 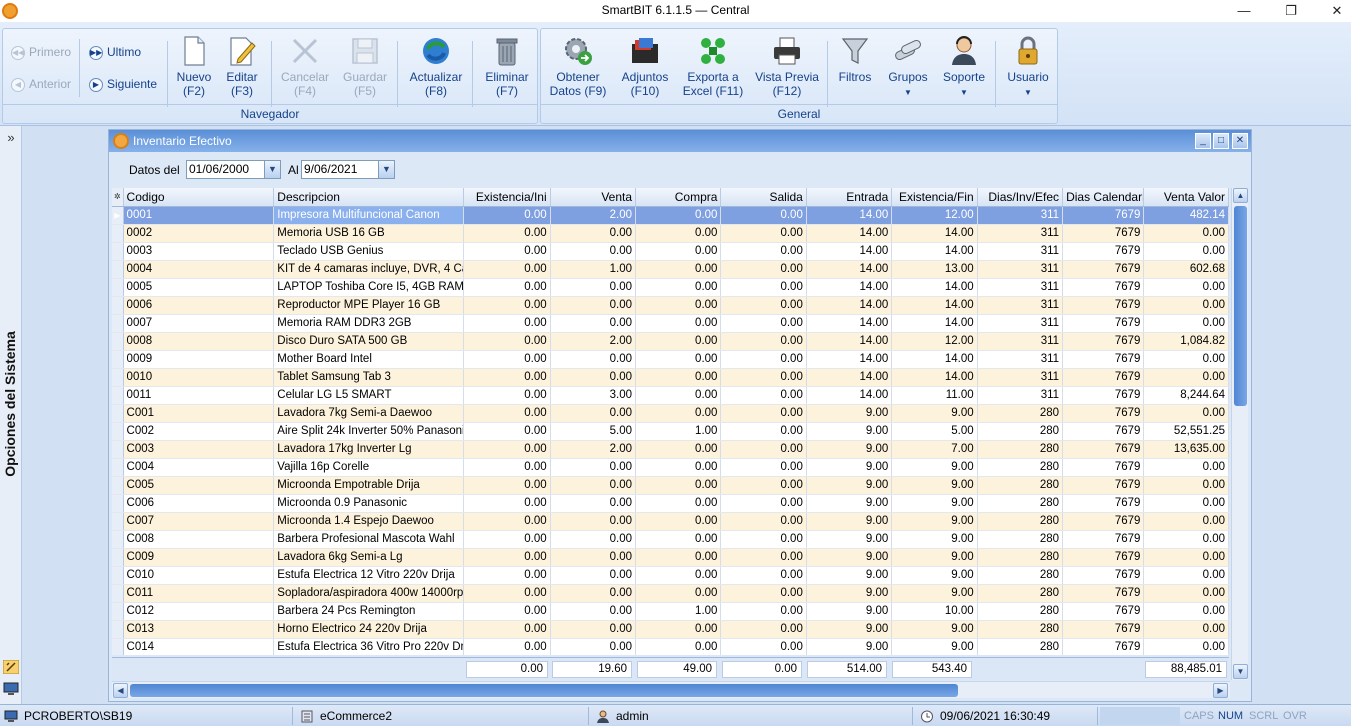 What do you see at coordinates (199, 287) in the screenshot?
I see `table-cell: 0005` at bounding box center [199, 287].